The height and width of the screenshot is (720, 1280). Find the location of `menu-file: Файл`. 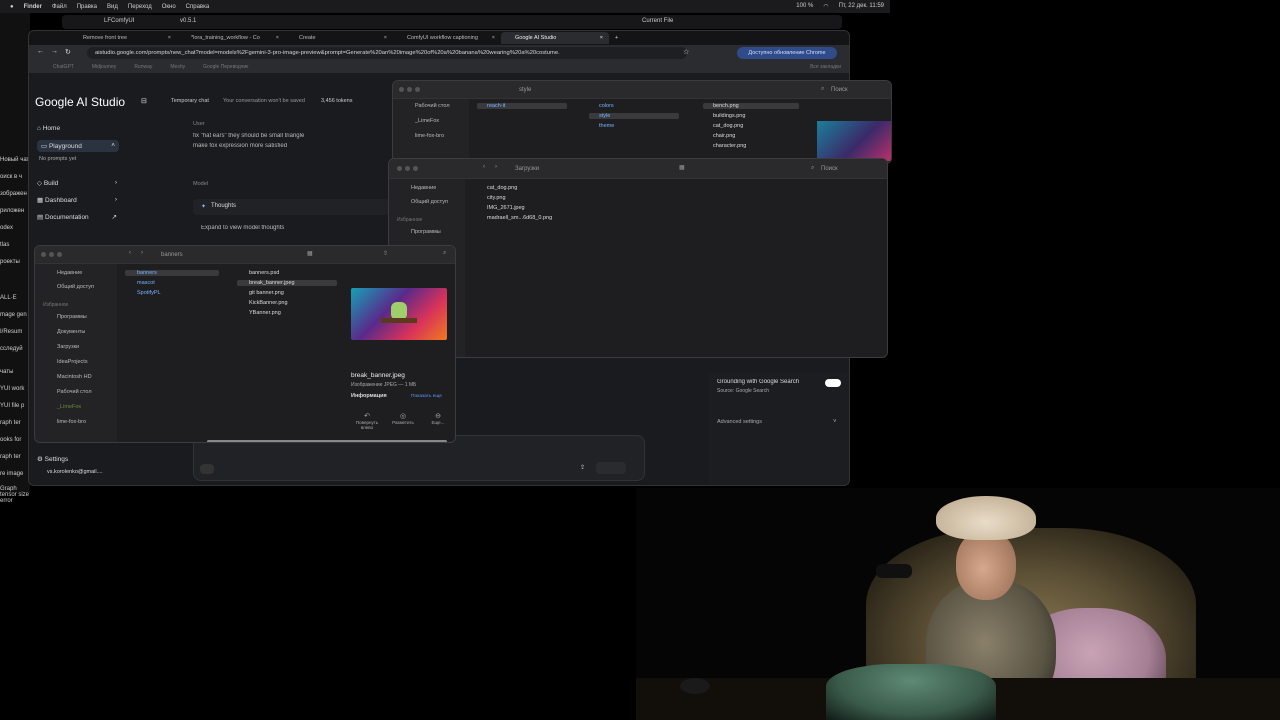

menu-file: Файл is located at coordinates (59, 7).